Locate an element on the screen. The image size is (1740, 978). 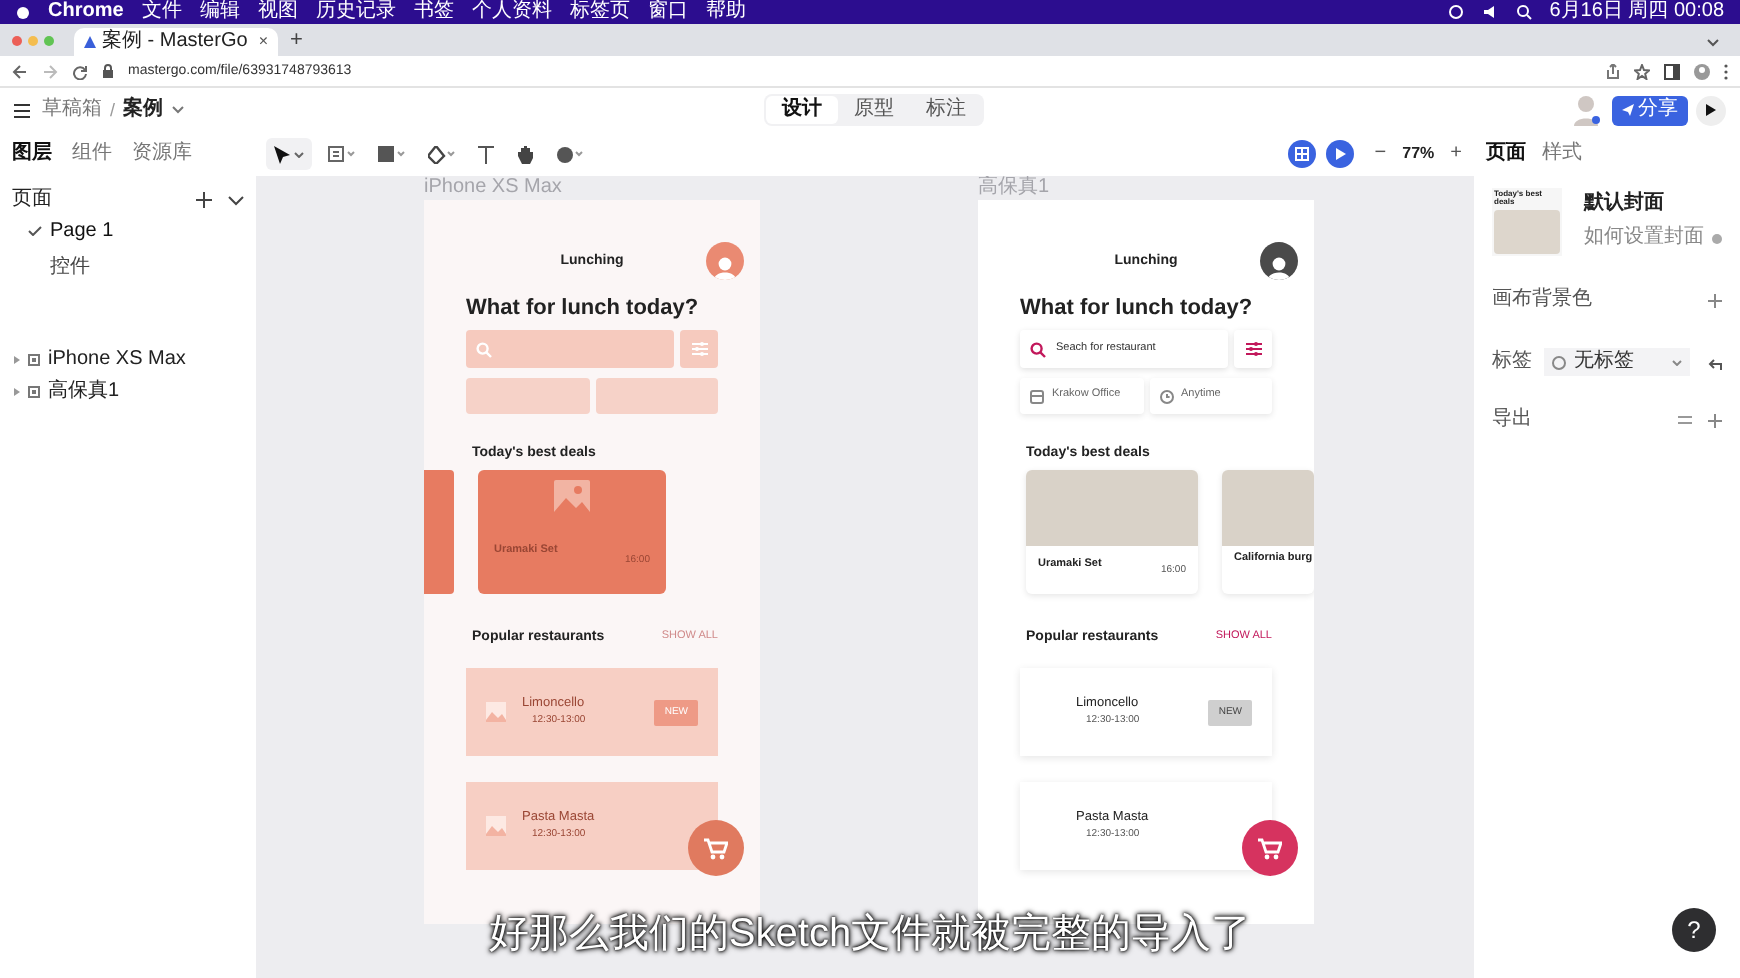
panel-tab: 组件 is located at coordinates (92, 154).